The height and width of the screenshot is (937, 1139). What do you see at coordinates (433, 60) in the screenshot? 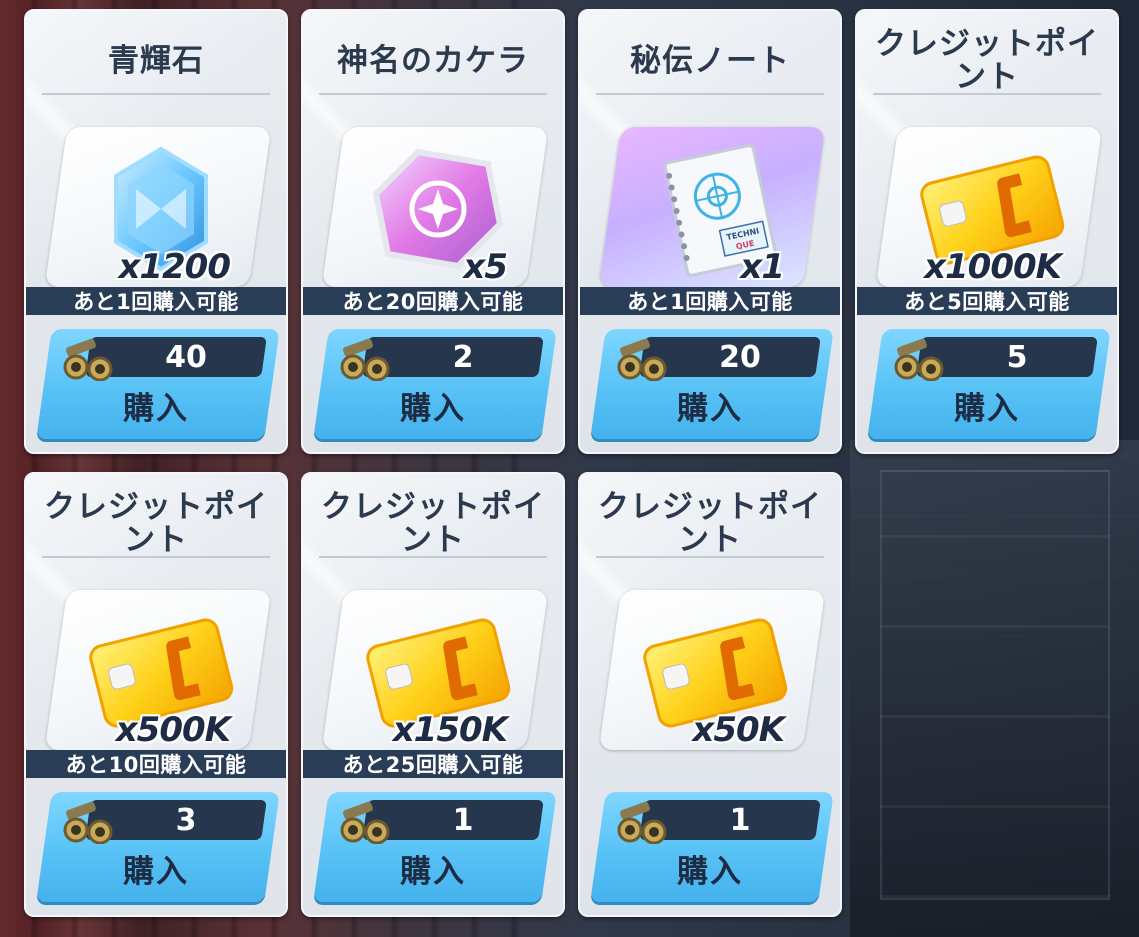
I see `item-title: 神名のカケラ` at bounding box center [433, 60].